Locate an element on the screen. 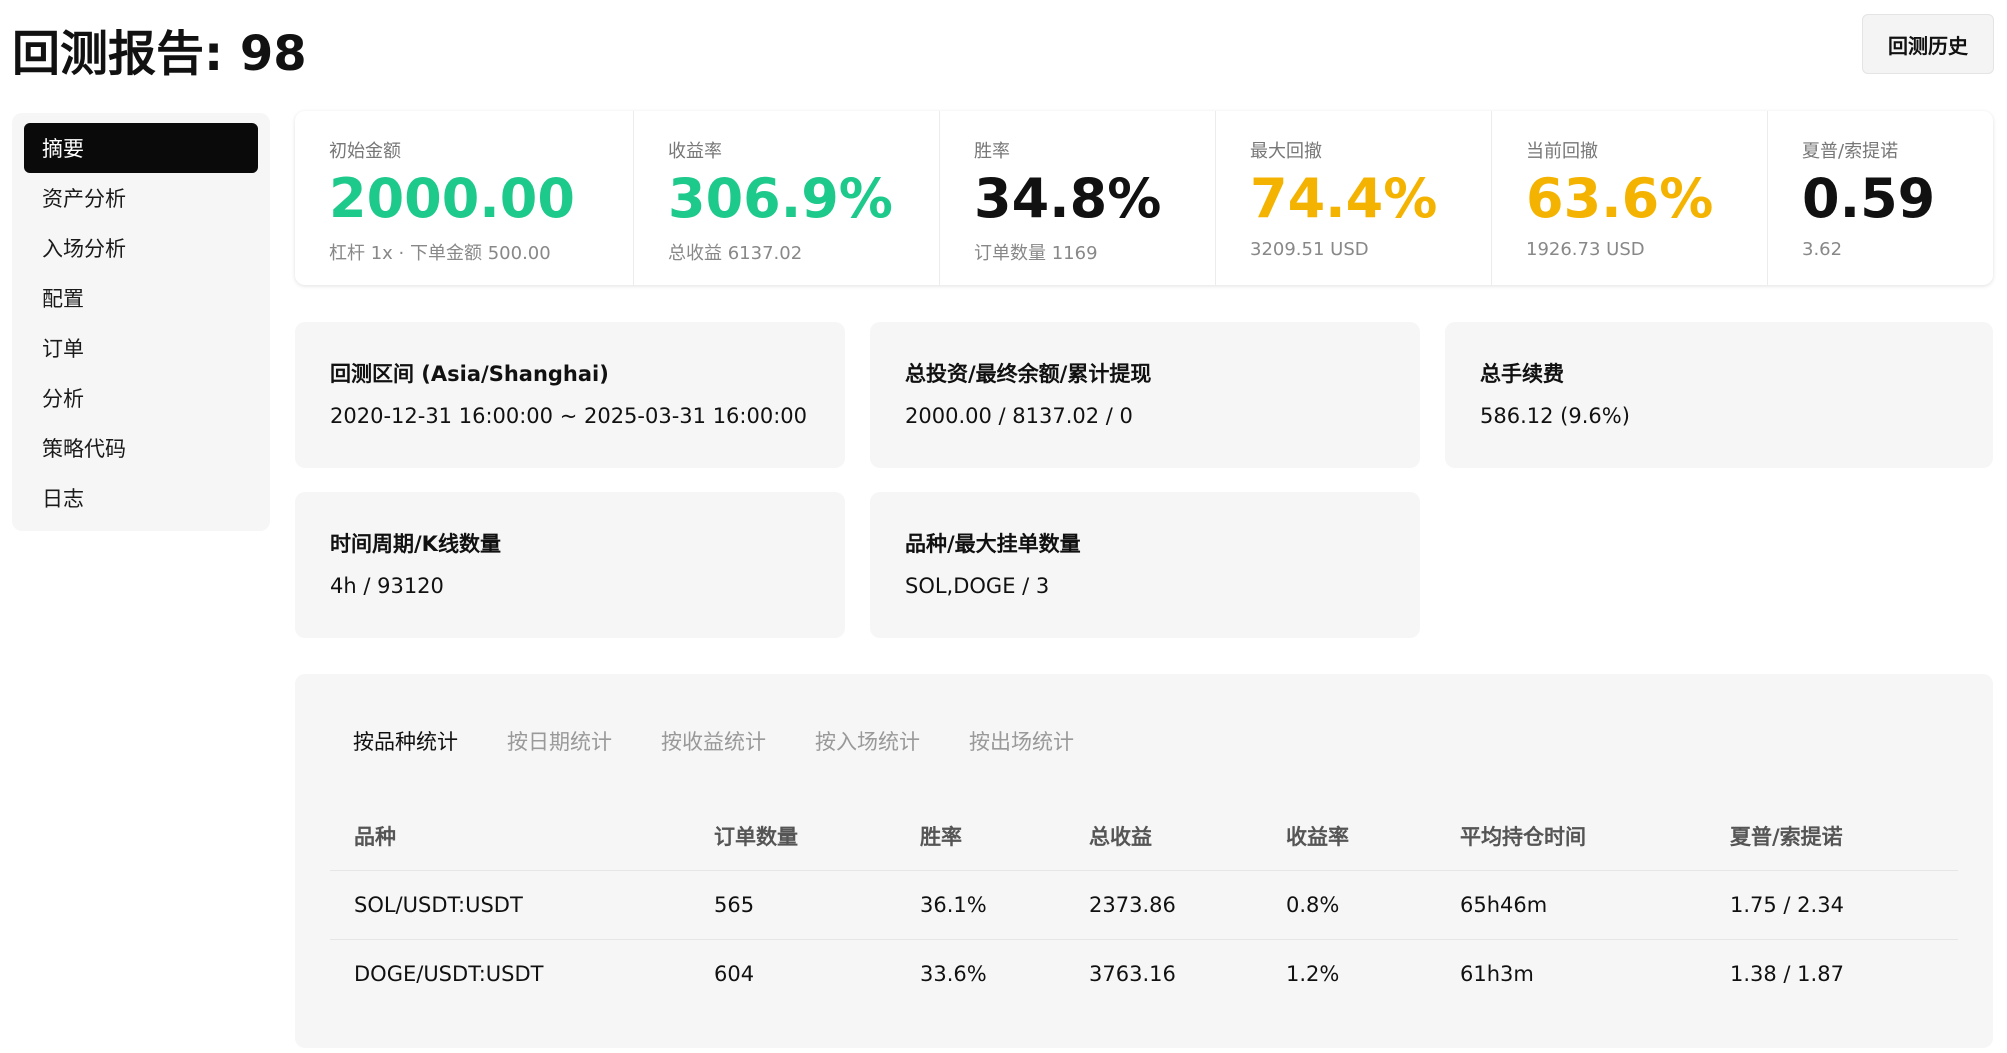 The image size is (2007, 1053). metric-current-drawdown: 当前回撤 63.6% 1926.73 USD is located at coordinates (1630, 198).